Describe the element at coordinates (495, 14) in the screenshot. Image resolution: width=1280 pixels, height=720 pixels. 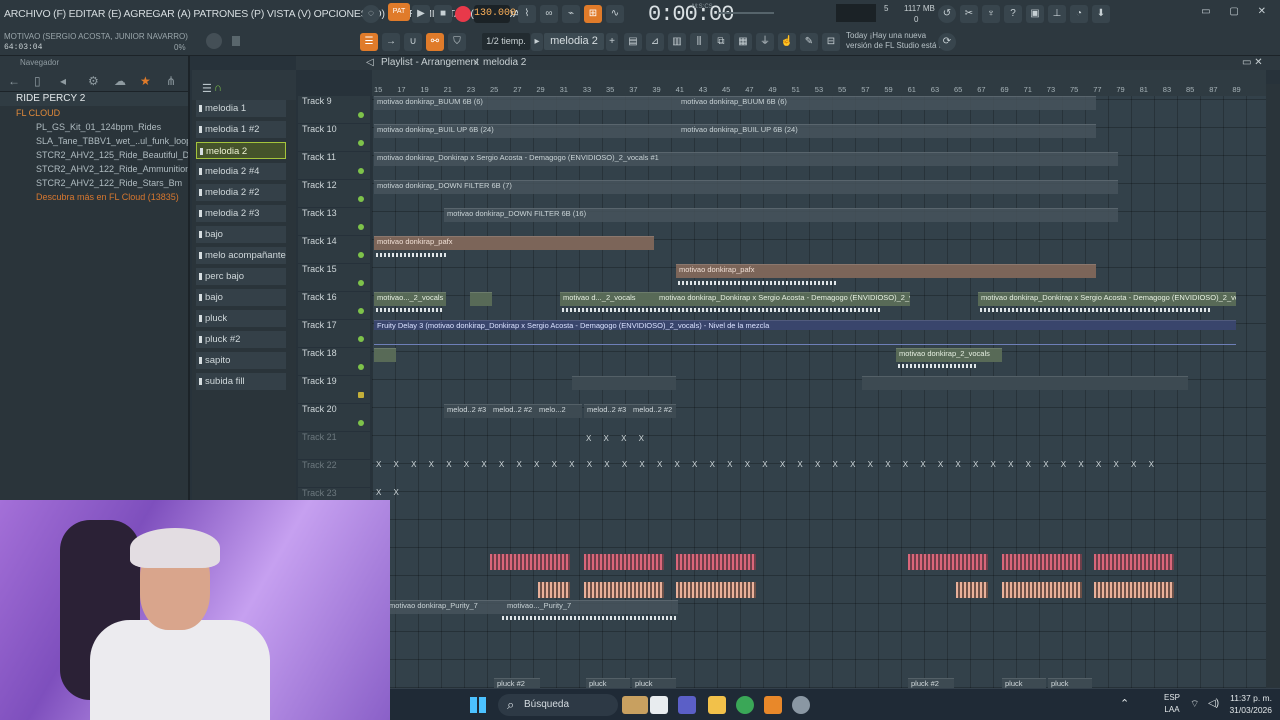
I see `tempo-display: 130.000` at that location.